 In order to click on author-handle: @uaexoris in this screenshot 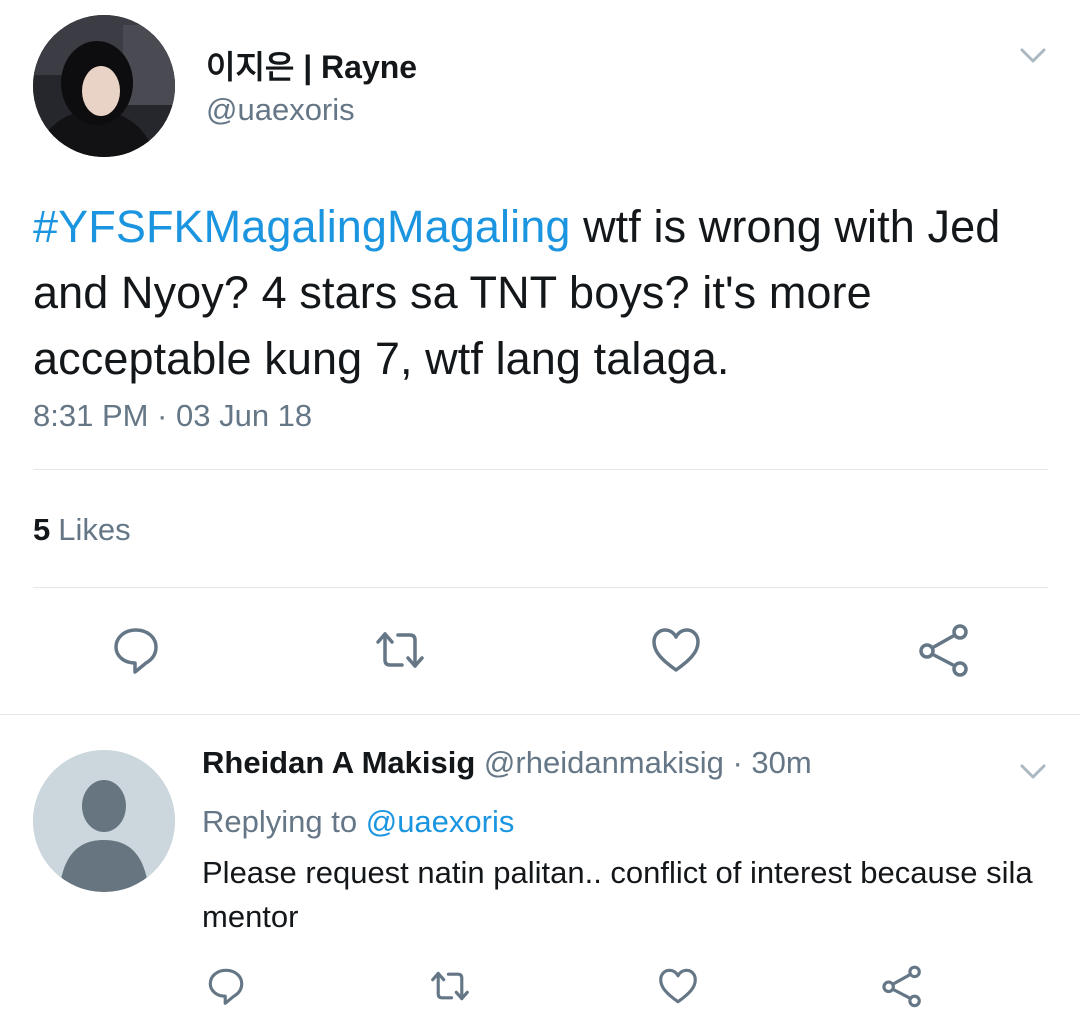, I will do `click(280, 110)`.